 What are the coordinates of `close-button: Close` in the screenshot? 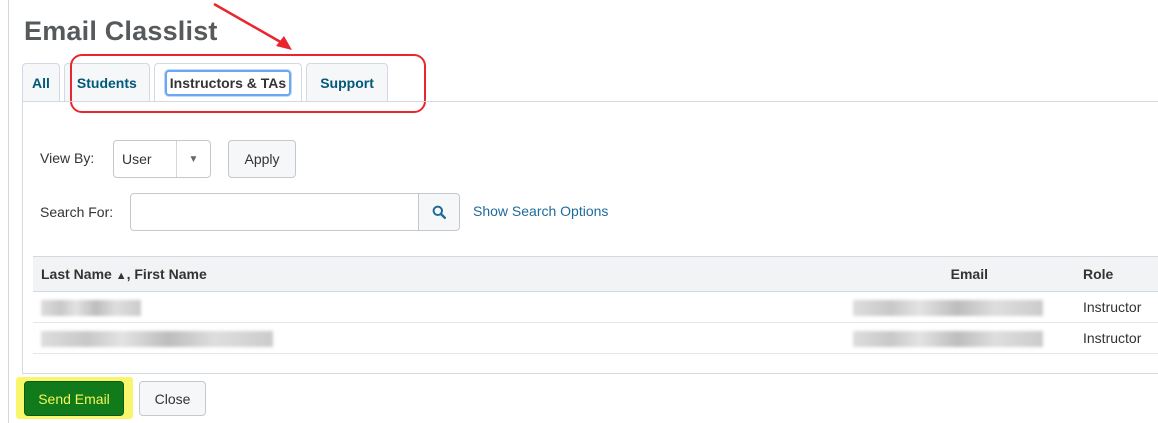 It's located at (172, 398).